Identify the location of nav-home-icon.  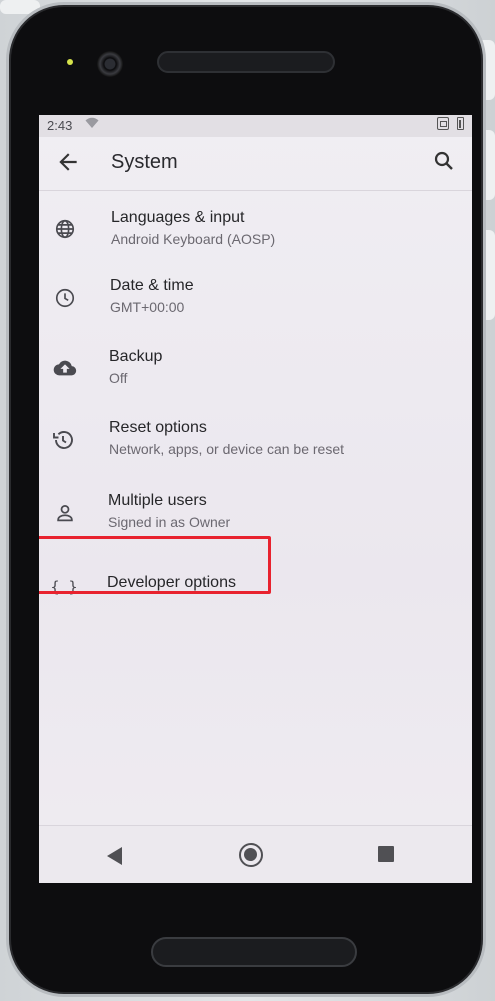
(251, 855).